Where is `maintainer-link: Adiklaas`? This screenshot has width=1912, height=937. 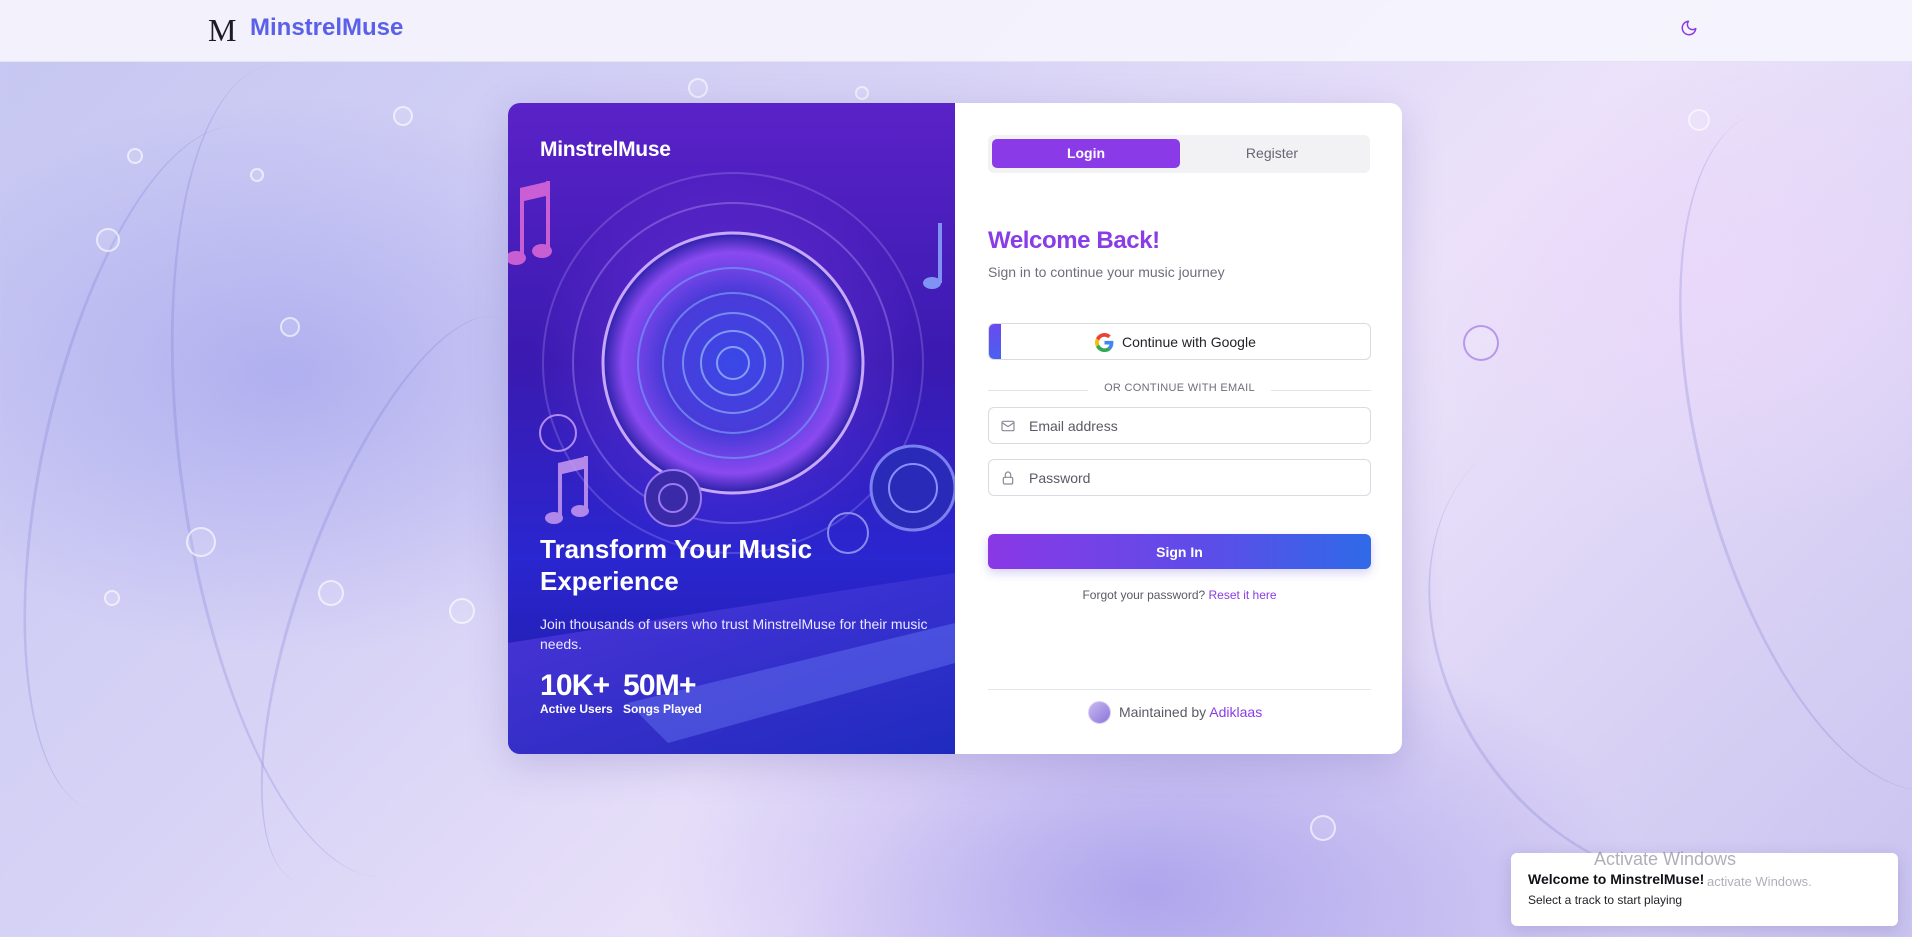
maintainer-link: Adiklaas is located at coordinates (1235, 712).